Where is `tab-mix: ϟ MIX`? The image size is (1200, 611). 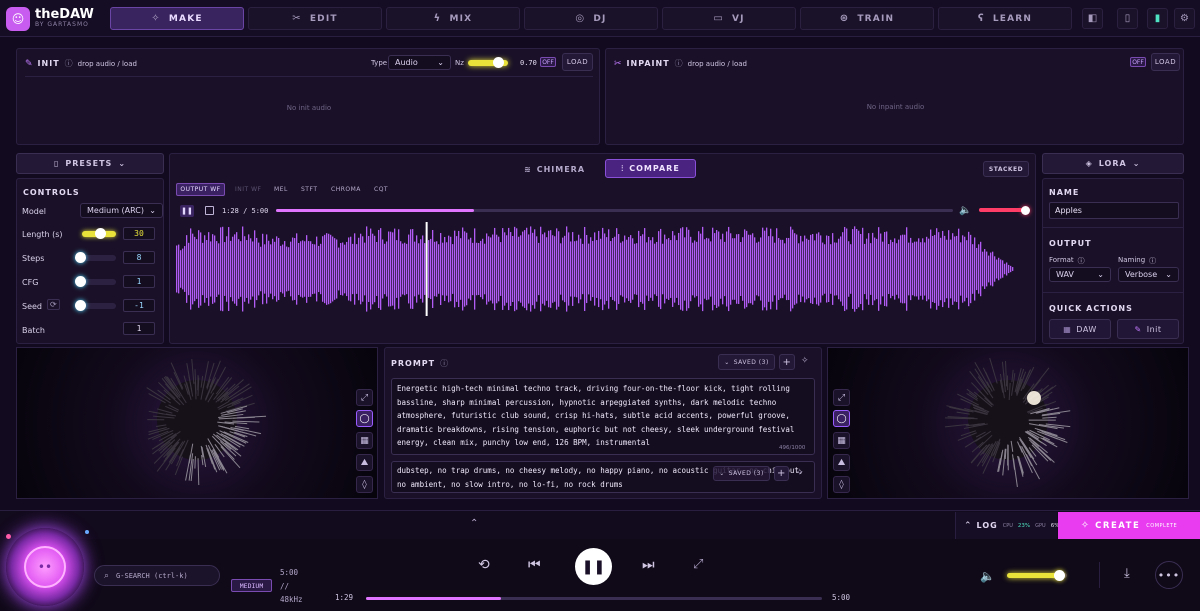
tab-mix: ϟ MIX is located at coordinates (453, 18).